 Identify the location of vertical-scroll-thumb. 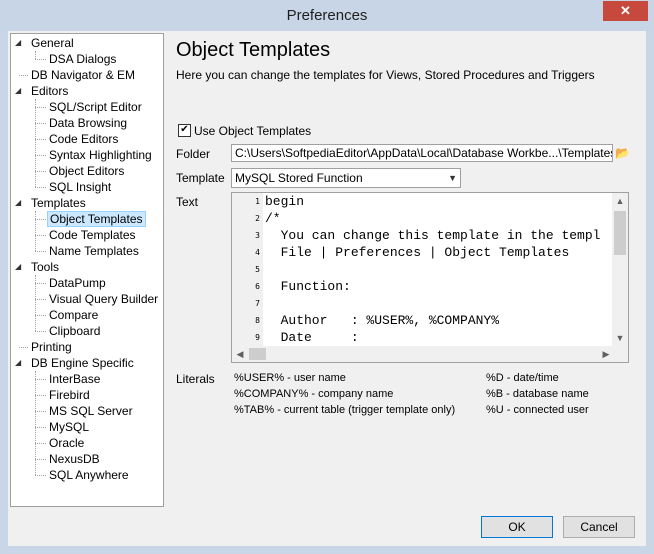
(620, 233).